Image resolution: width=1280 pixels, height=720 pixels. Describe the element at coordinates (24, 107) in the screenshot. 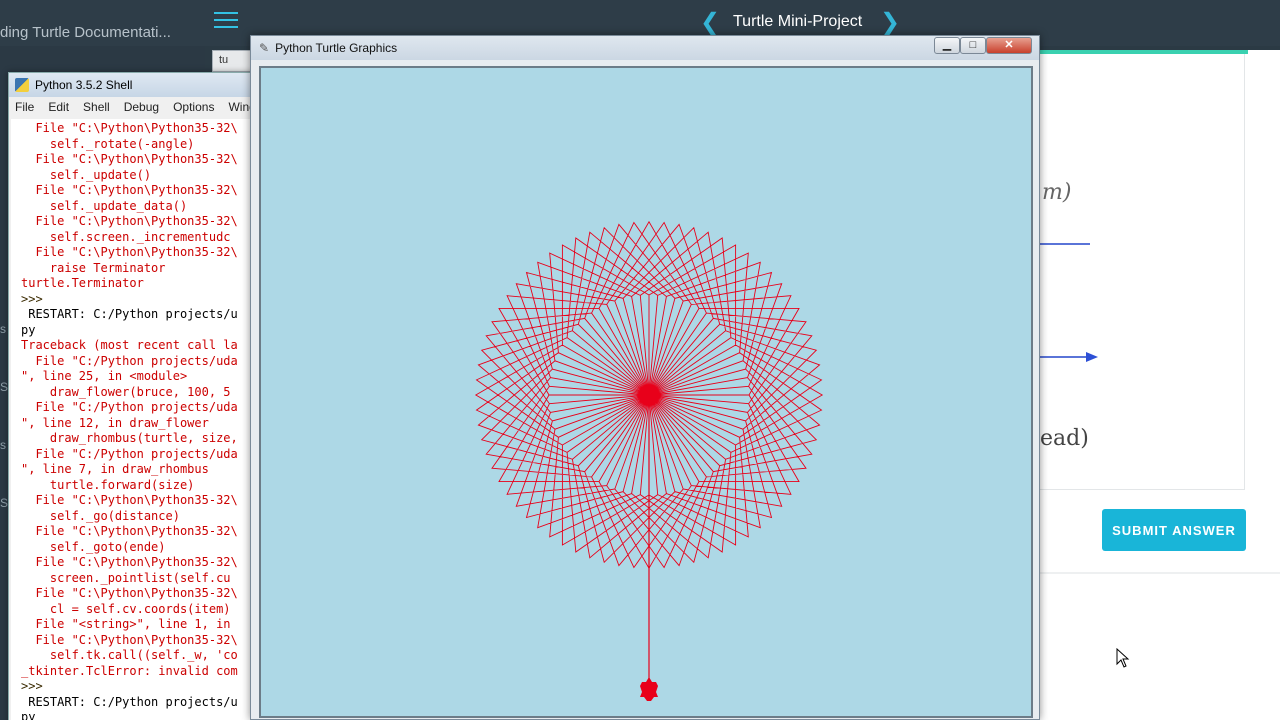

I see `menu-file: File` at that location.